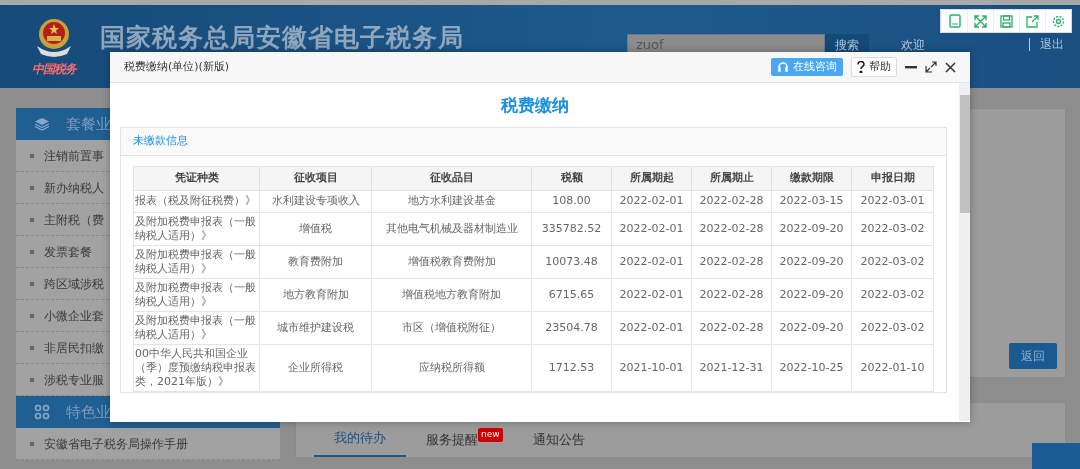 Image resolution: width=1080 pixels, height=469 pixels. What do you see at coordinates (315, 228) in the screenshot?
I see `table-cell: 增值税` at bounding box center [315, 228].